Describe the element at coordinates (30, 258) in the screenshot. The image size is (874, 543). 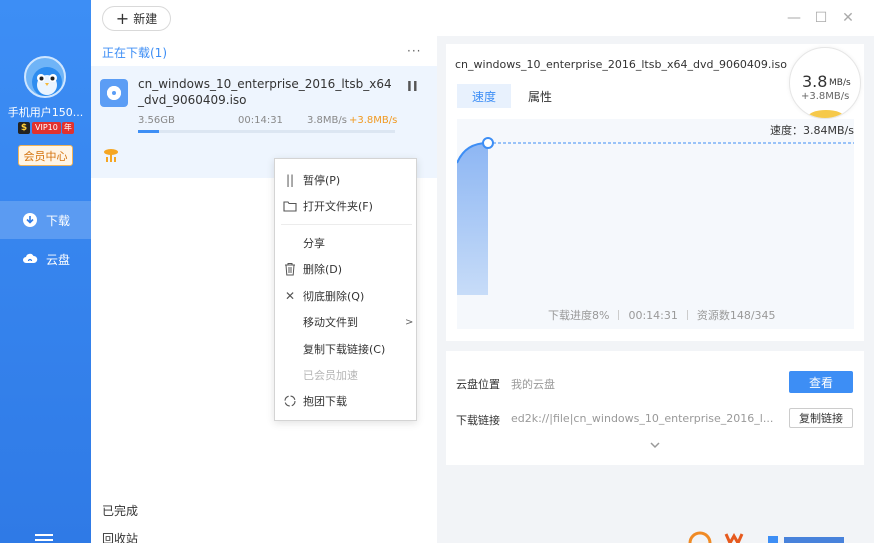
I see `cloud-icon` at that location.